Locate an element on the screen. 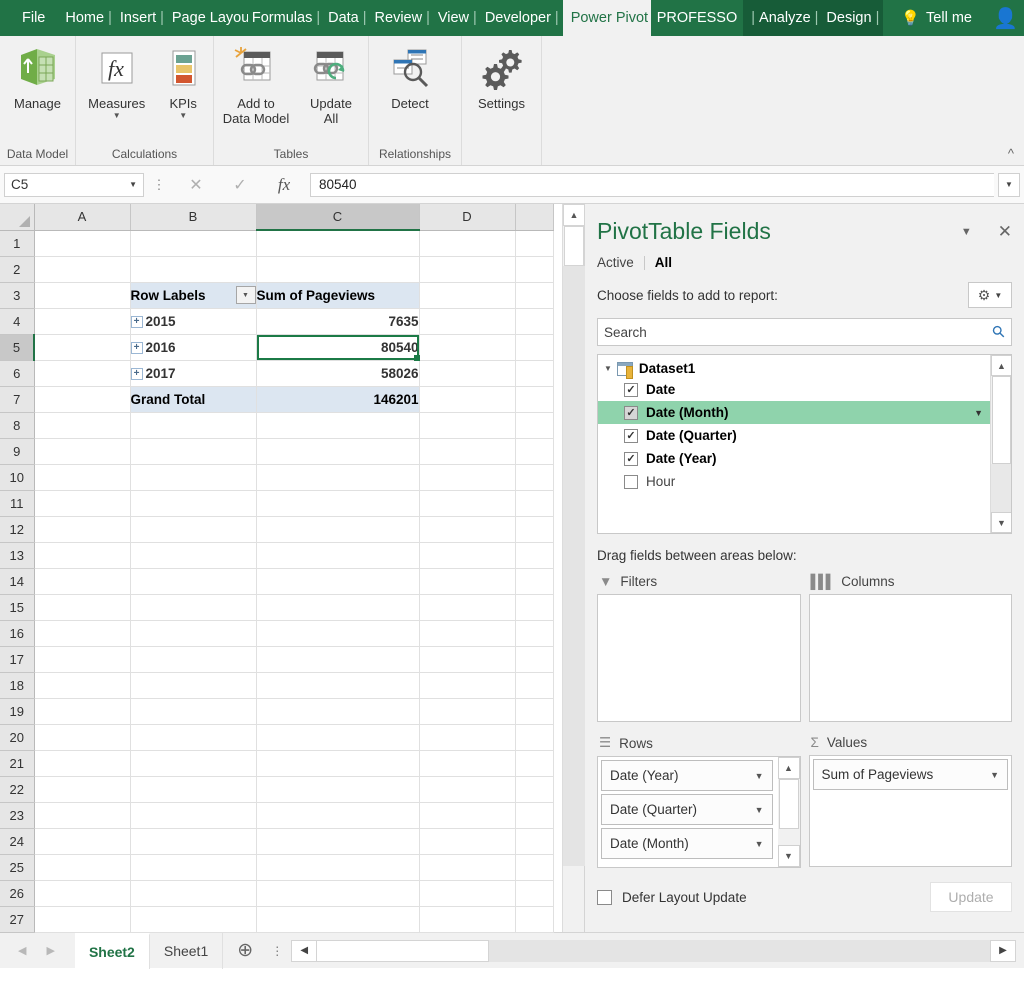 The height and width of the screenshot is (992, 1024). horizontal-scroll-track is located at coordinates (739, 950).